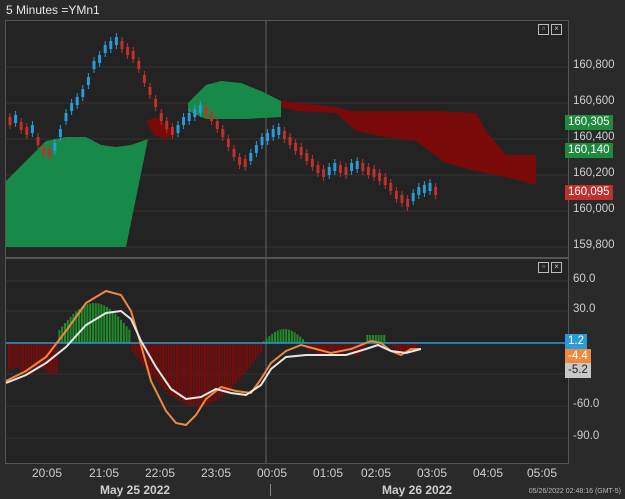 The height and width of the screenshot is (499, 625). Describe the element at coordinates (594, 101) in the screenshot. I see `price-tick: 160,600` at that location.